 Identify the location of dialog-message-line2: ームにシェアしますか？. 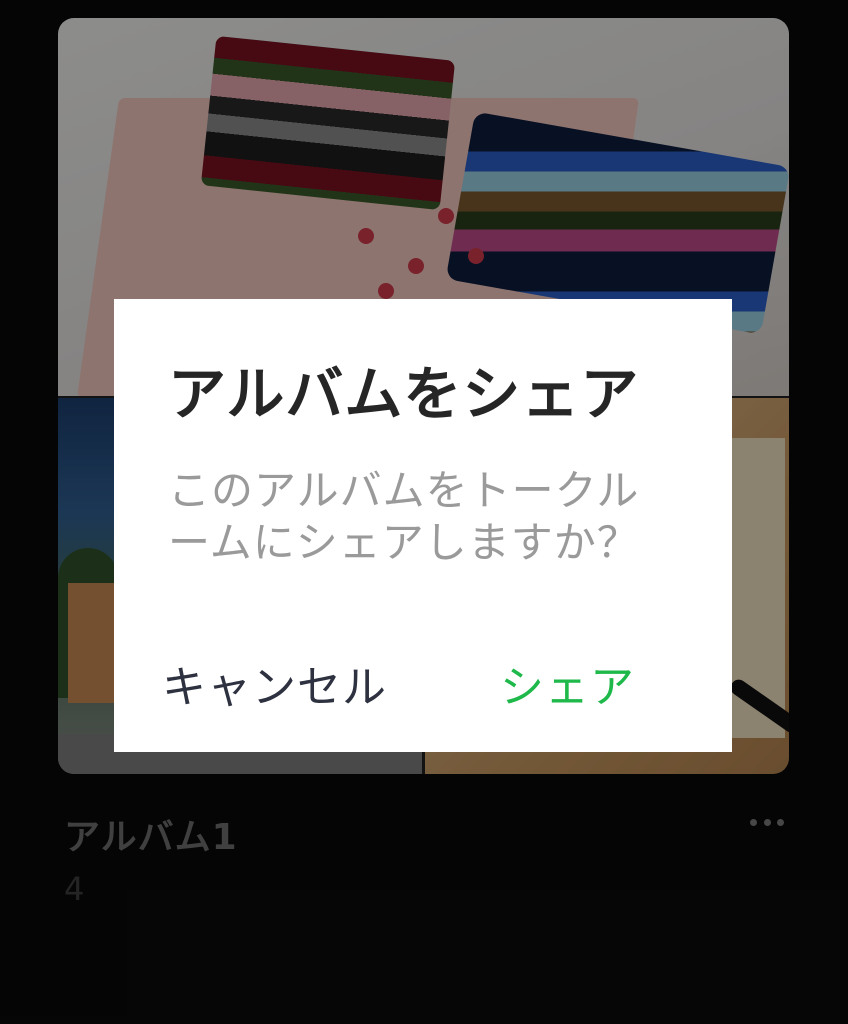
(404, 542).